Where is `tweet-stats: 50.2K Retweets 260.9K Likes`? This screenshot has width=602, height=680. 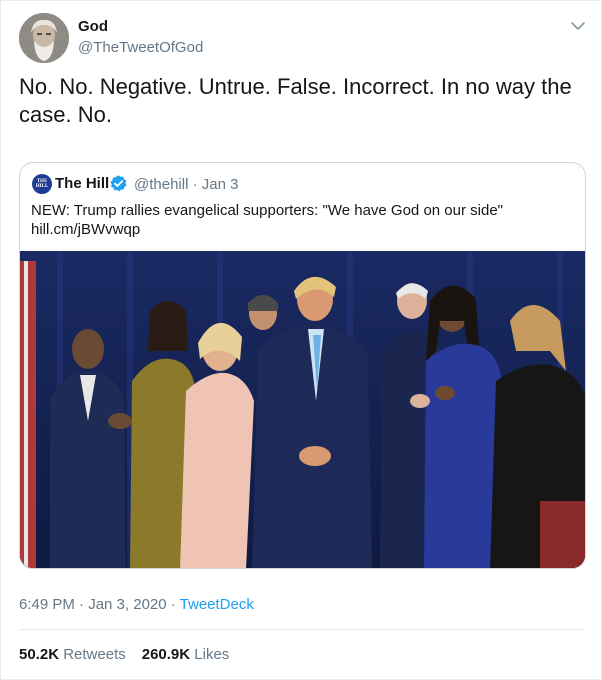 tweet-stats: 50.2K Retweets 260.9K Likes is located at coordinates (124, 654).